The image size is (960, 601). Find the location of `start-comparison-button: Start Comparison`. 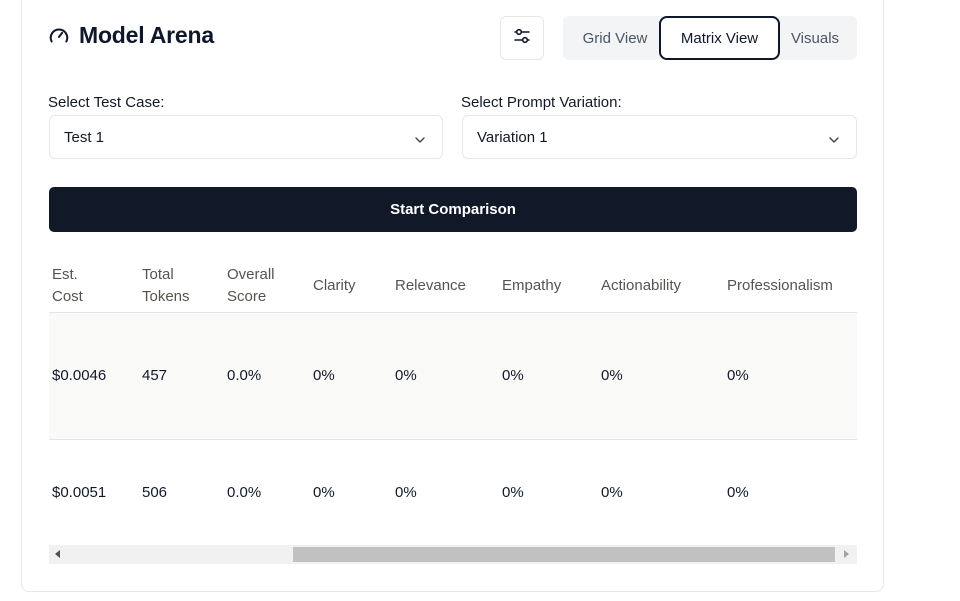

start-comparison-button: Start Comparison is located at coordinates (453, 209).